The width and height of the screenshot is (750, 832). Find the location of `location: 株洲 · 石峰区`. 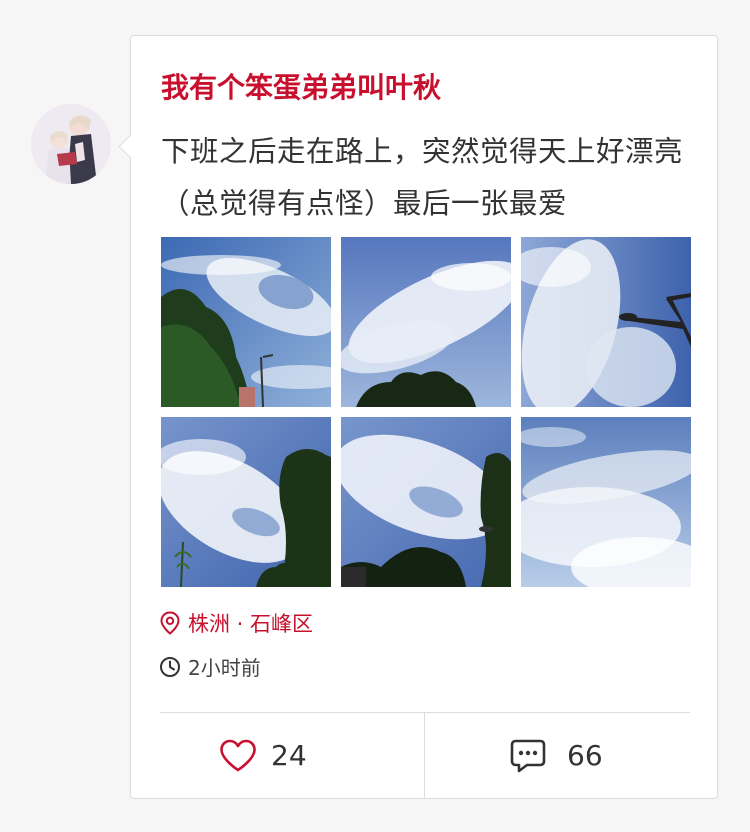

location: 株洲 · 石峰区 is located at coordinates (236, 623).